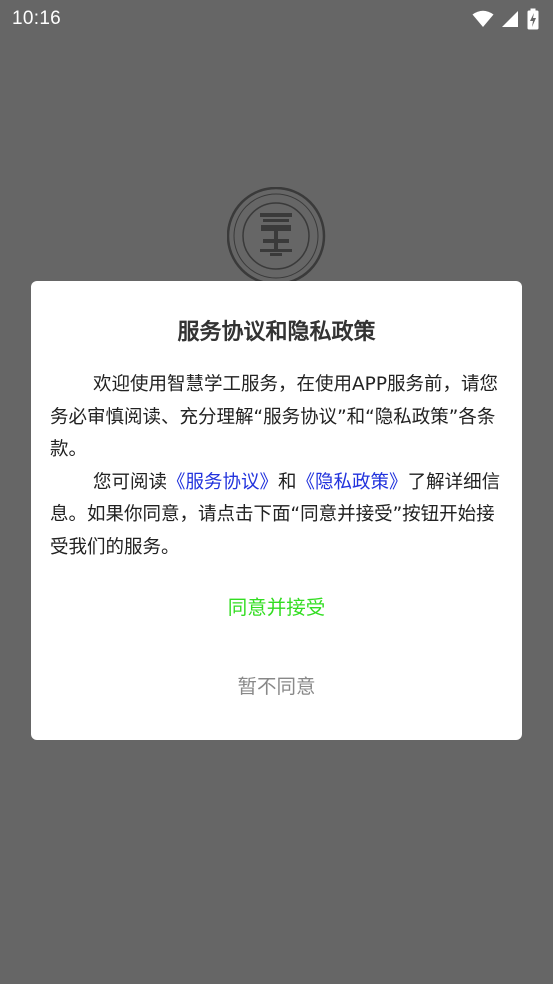 The height and width of the screenshot is (984, 553). I want to click on status-bar: 10:16, so click(276, 19).